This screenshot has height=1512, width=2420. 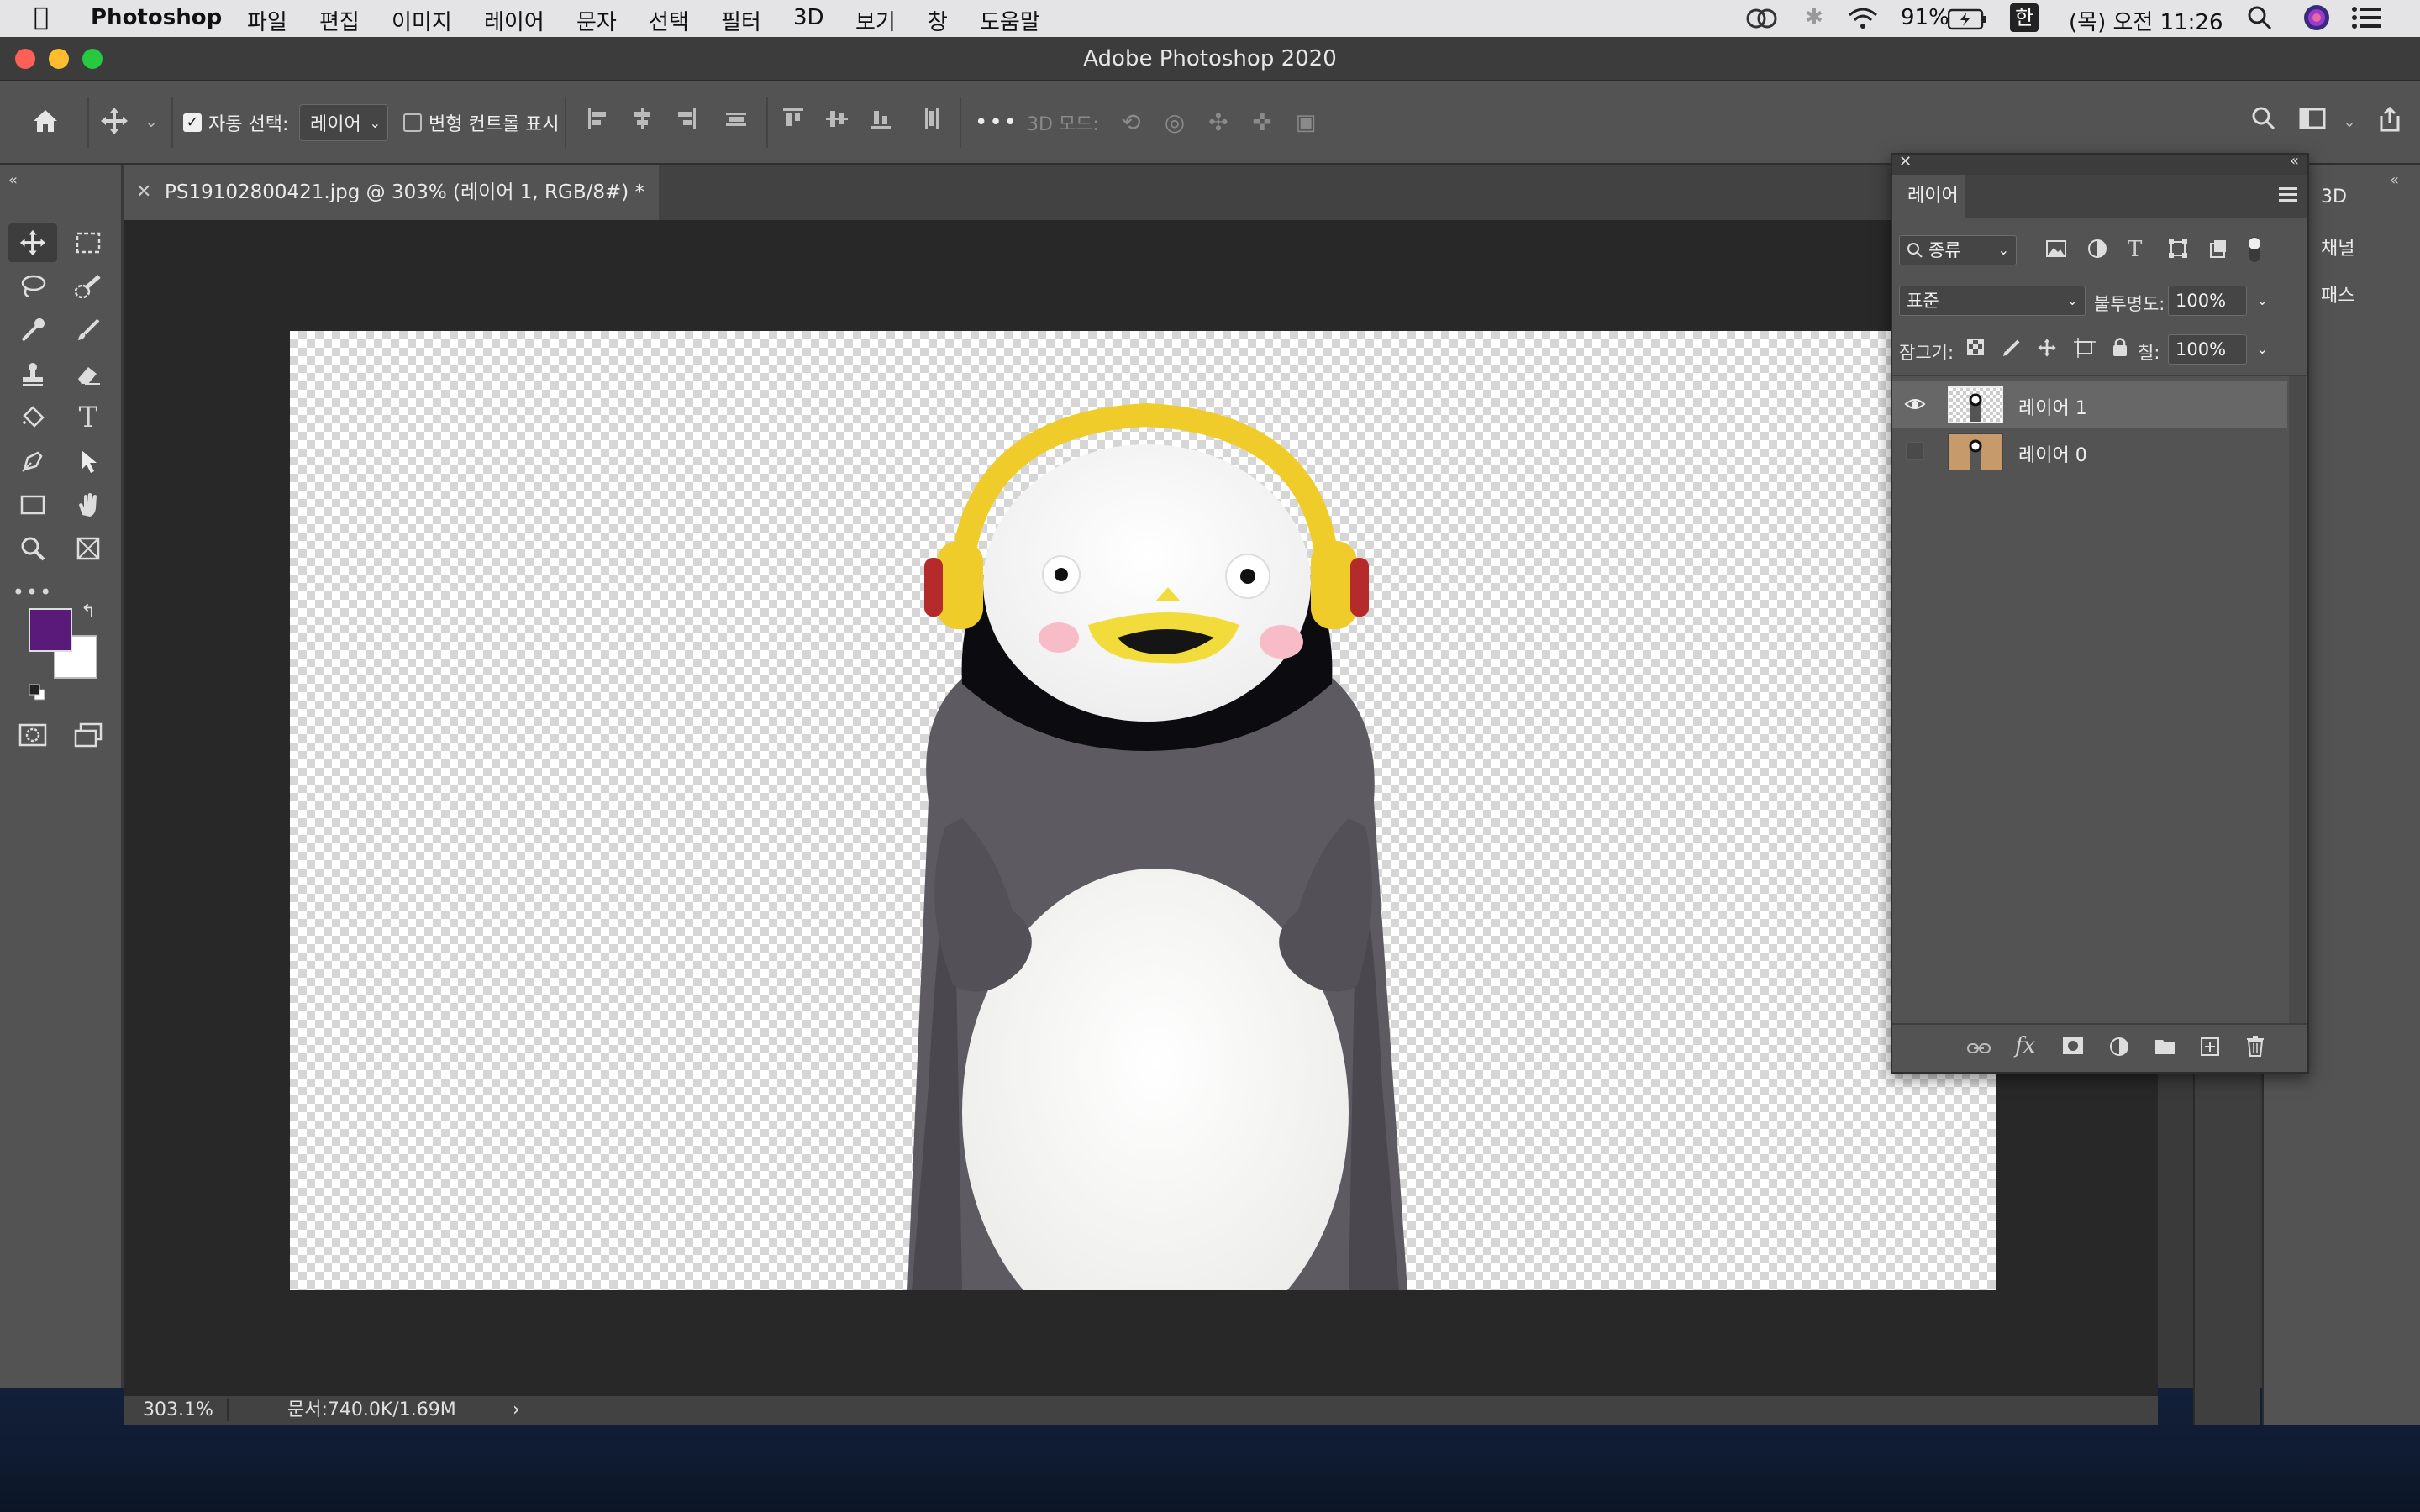 I want to click on zoom-icon, so click(x=33, y=548).